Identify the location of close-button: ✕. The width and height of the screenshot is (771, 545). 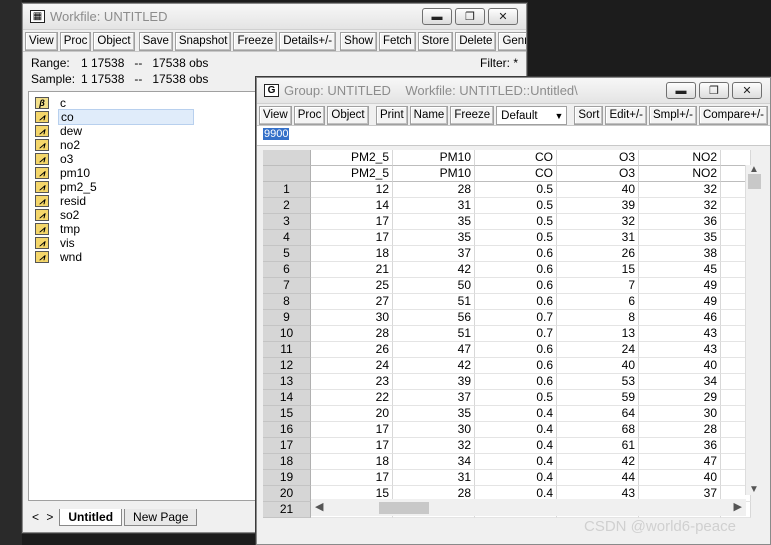
(503, 16).